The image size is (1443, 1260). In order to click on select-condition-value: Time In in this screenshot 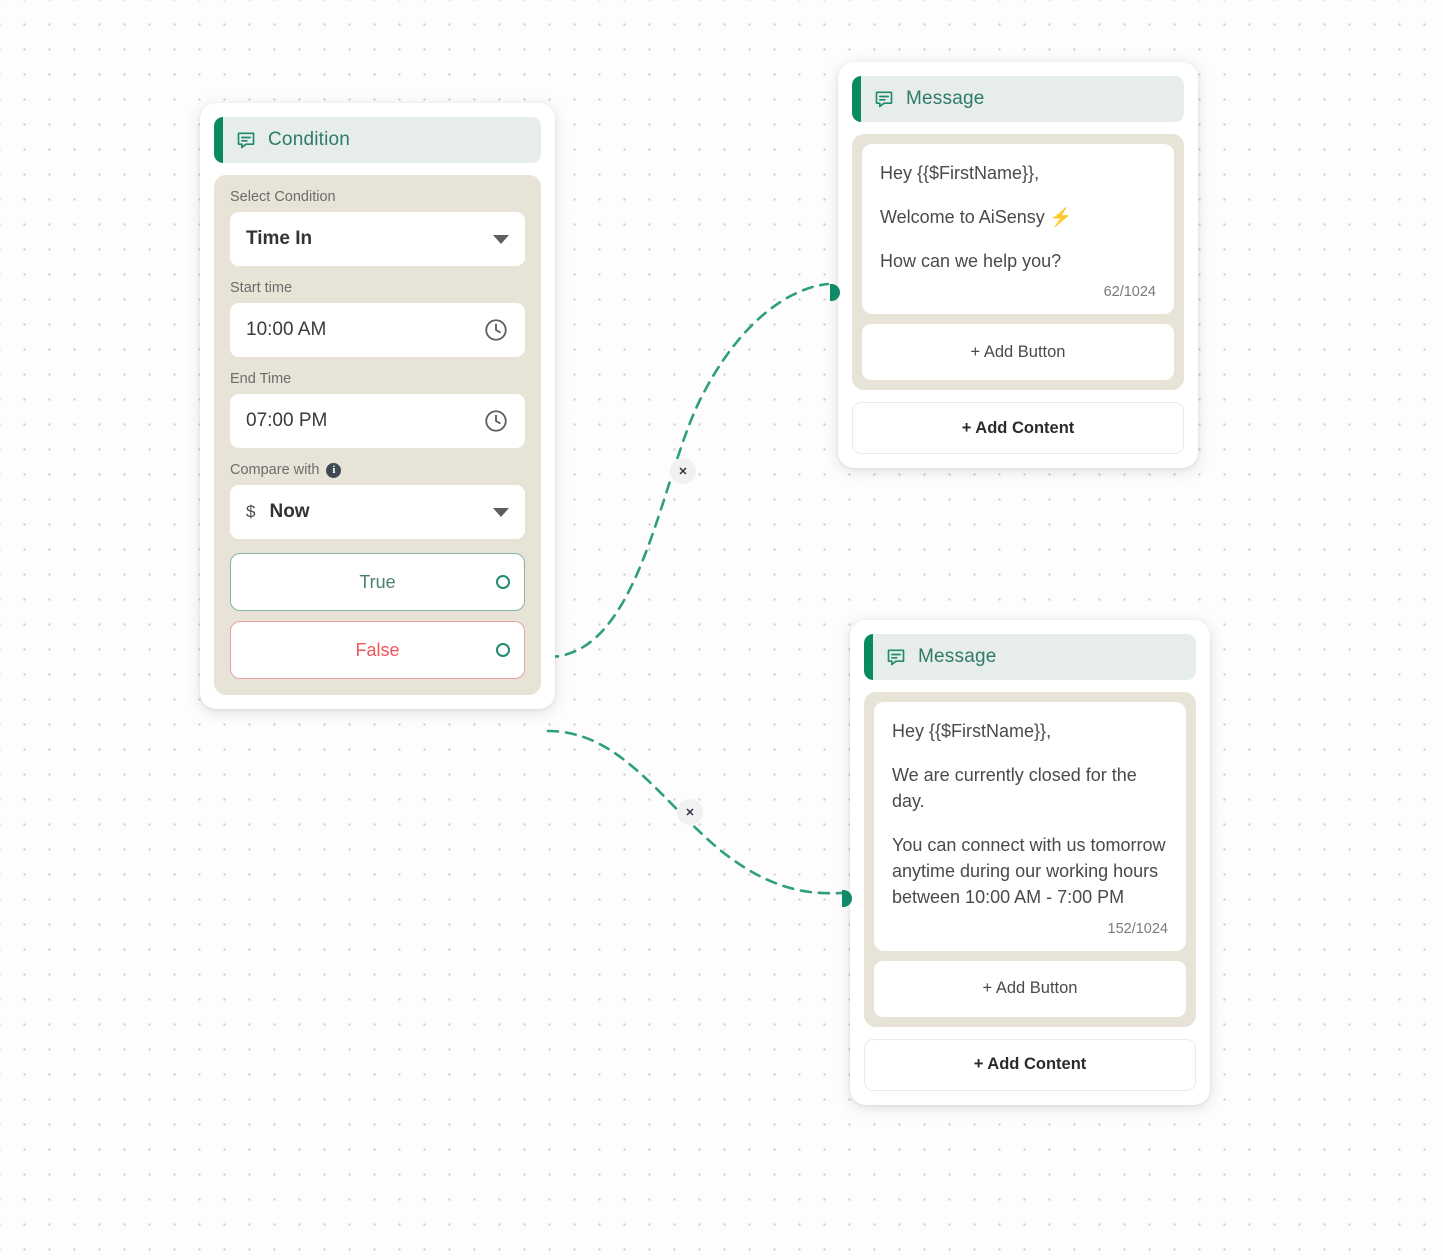, I will do `click(279, 238)`.